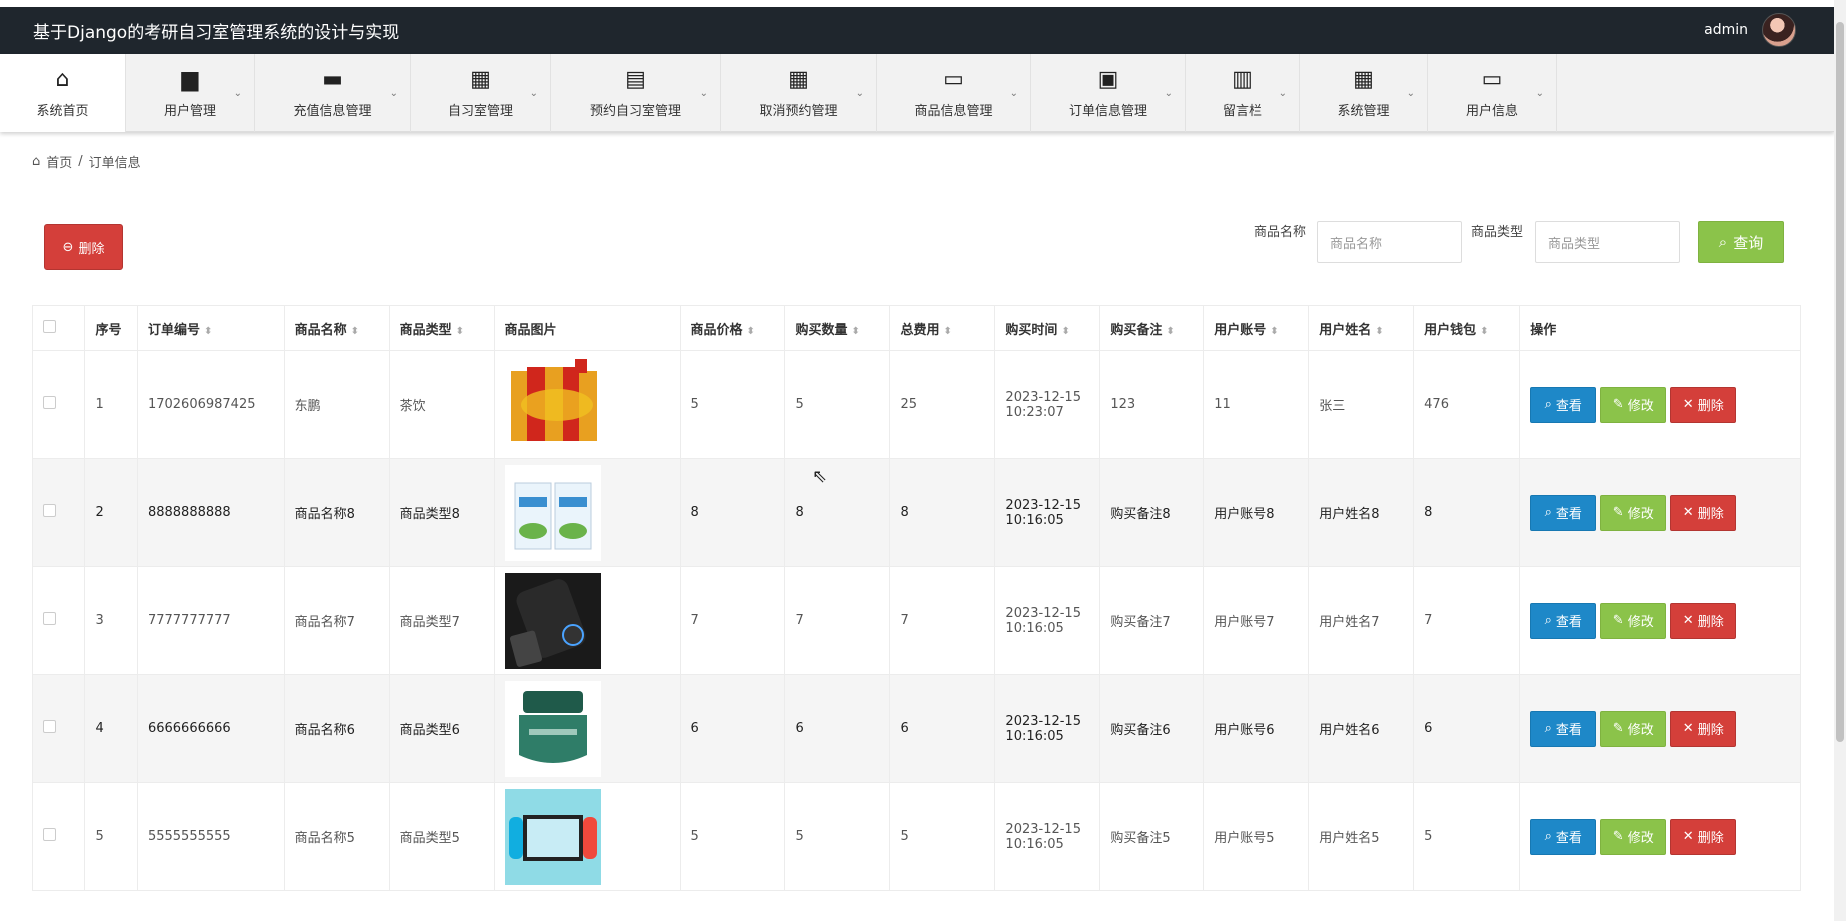  What do you see at coordinates (336, 836) in the screenshot?
I see `cell-name: 商品名称5` at bounding box center [336, 836].